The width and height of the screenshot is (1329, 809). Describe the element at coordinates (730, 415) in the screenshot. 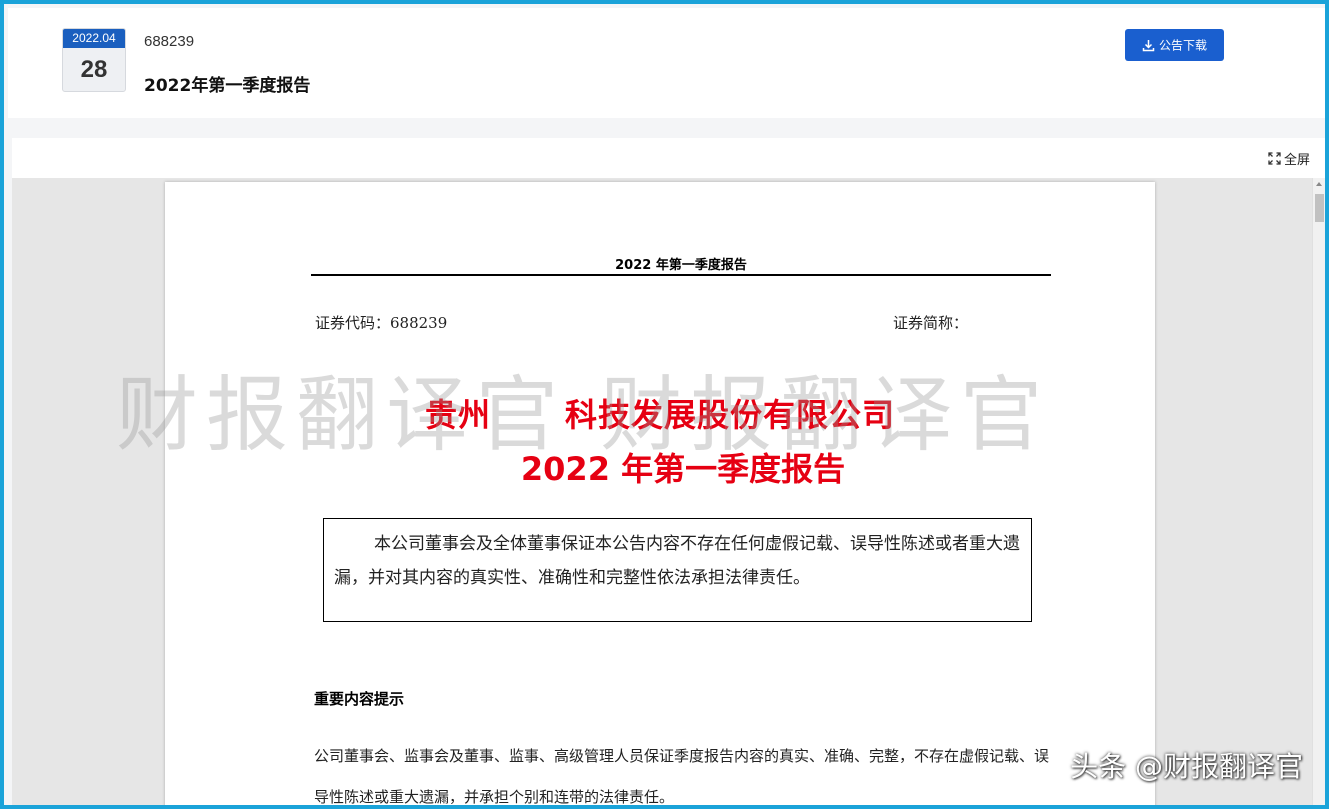

I see `company-name-part2: 科技发展股份有限公司` at that location.